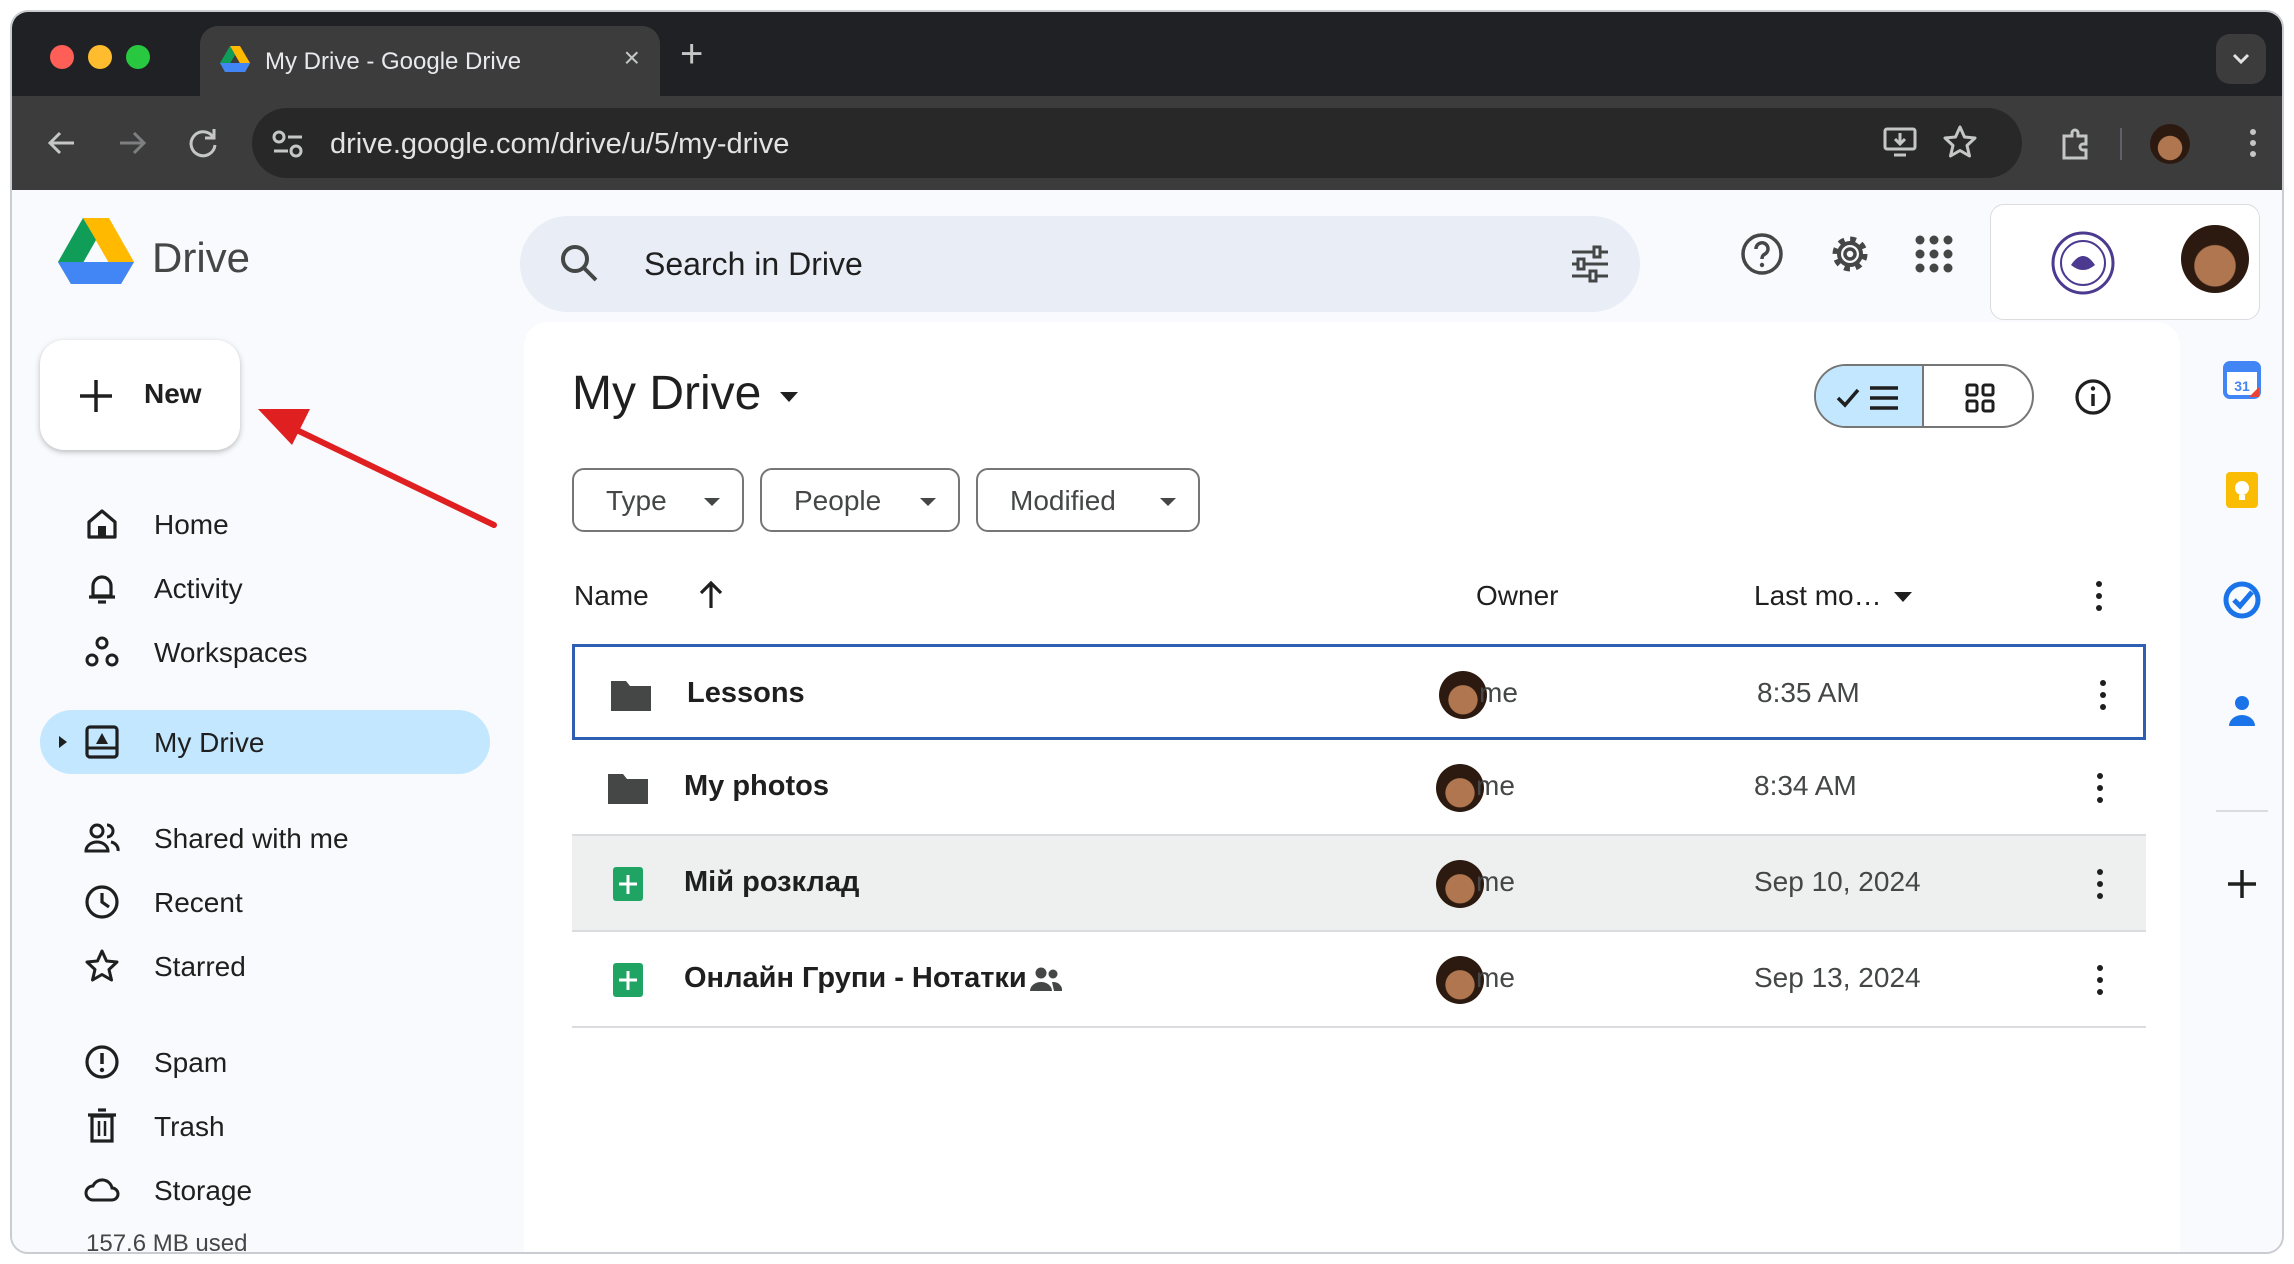 This screenshot has width=2294, height=1264. Describe the element at coordinates (265, 1126) in the screenshot. I see `sidebar-item-trash: Trash` at that location.